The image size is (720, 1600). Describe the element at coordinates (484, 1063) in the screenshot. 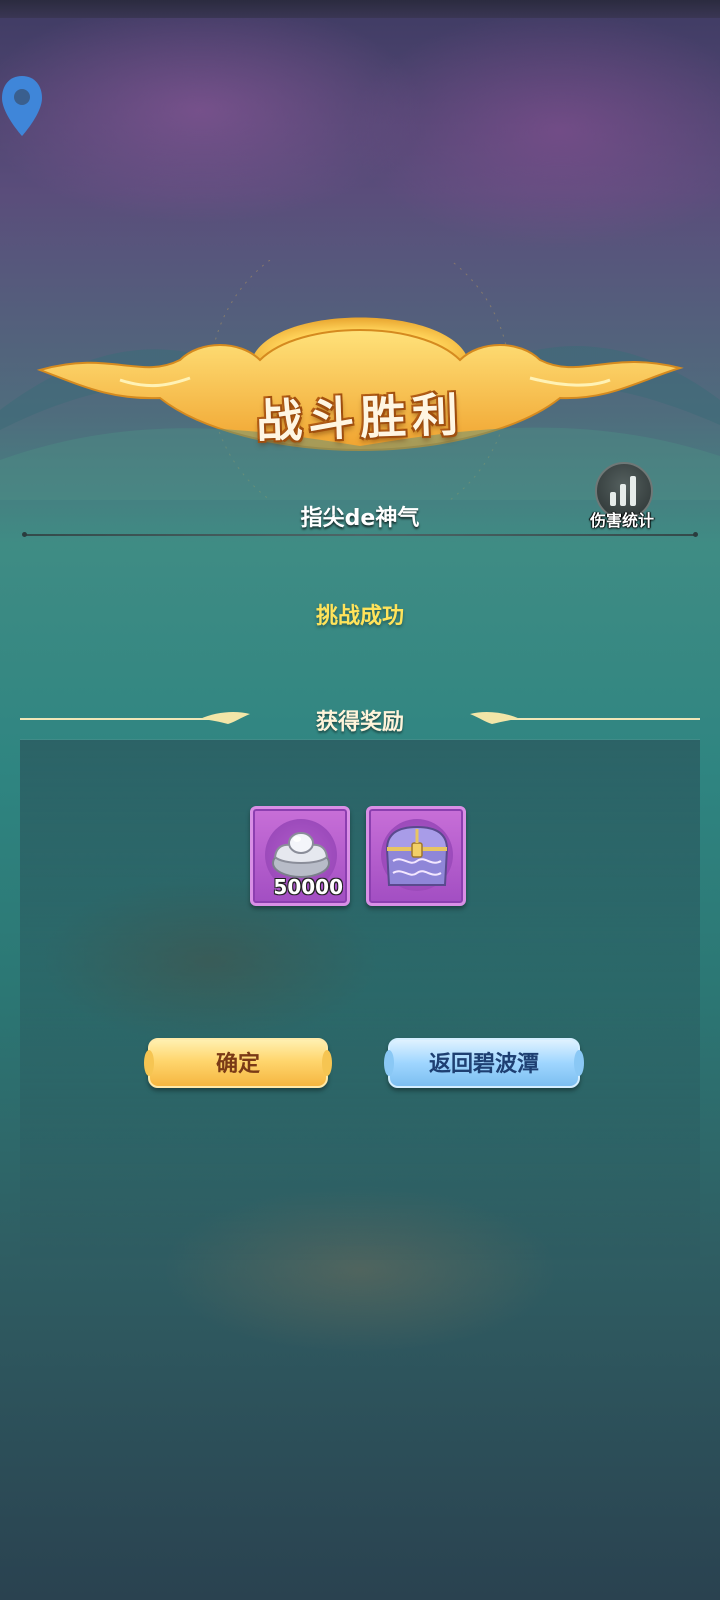

I see `return-to-bibo-pond-button: 返回碧波潭` at that location.